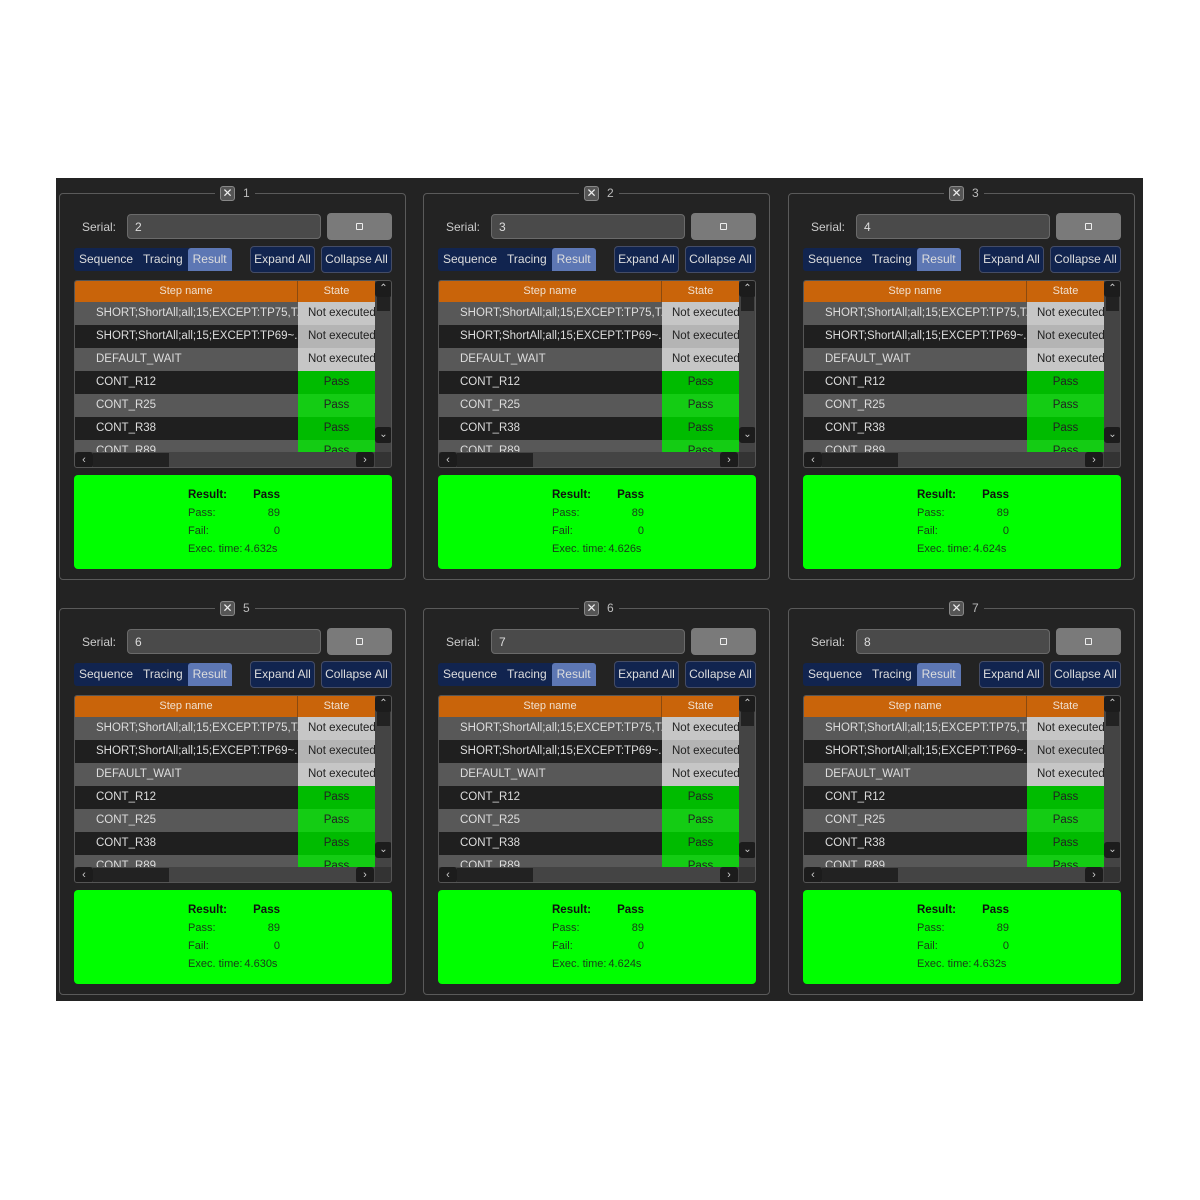 The height and width of the screenshot is (1200, 1200). Describe the element at coordinates (224, 641) in the screenshot. I see `serial-input: 6` at that location.